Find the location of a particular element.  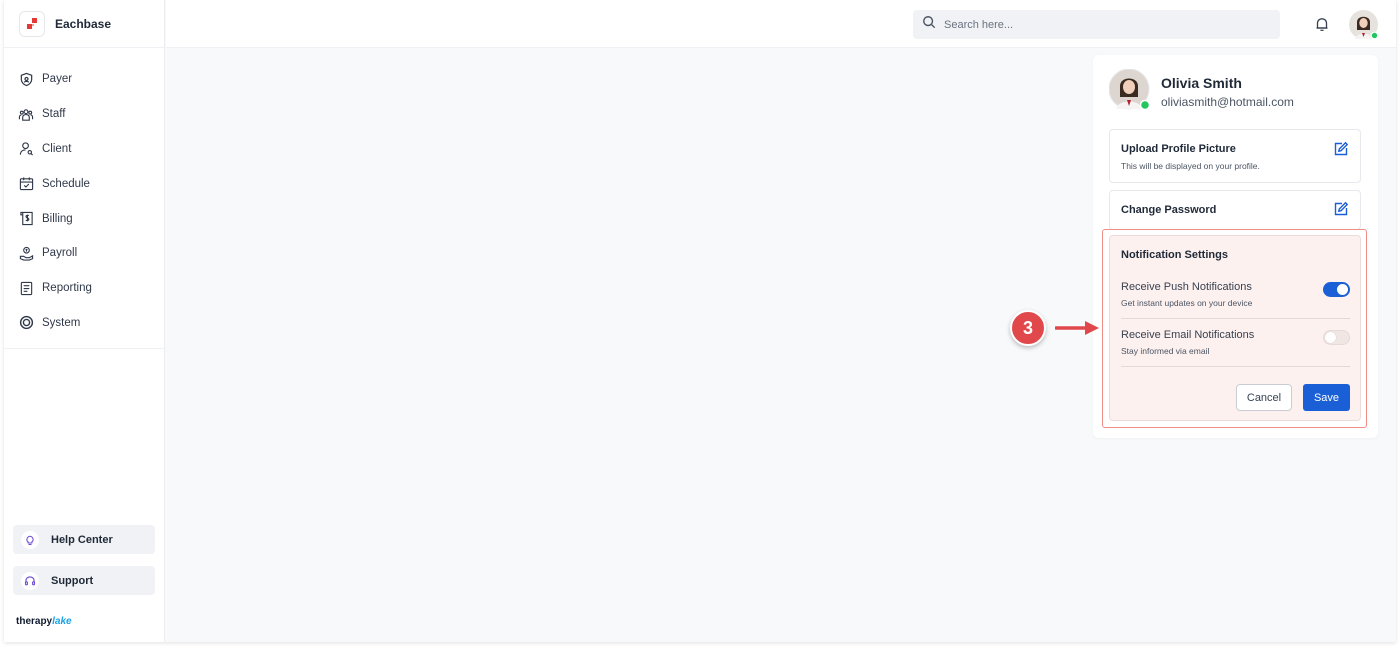

sidebar-item-label: Reporting is located at coordinates (67, 288).